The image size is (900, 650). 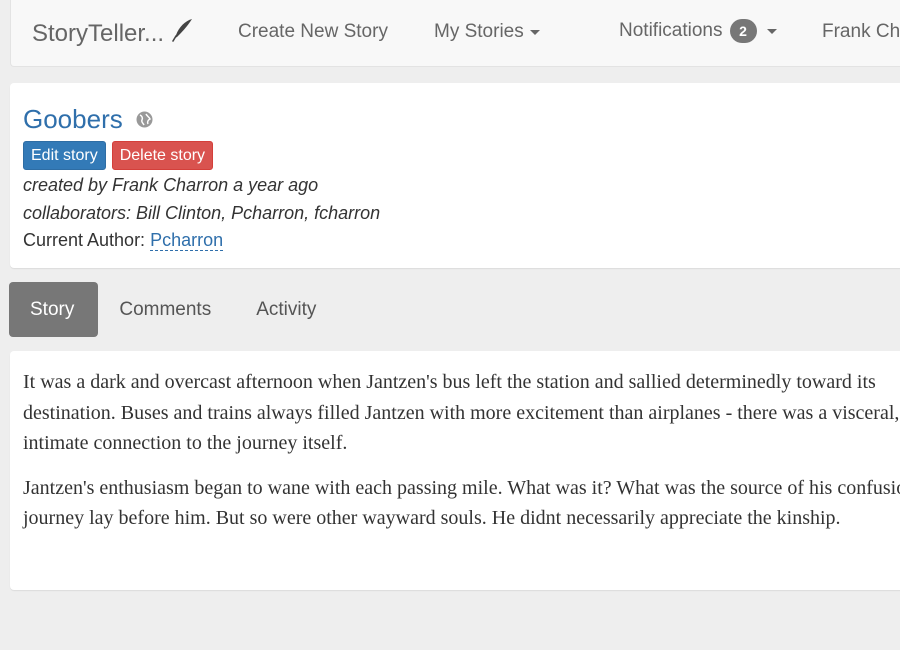 What do you see at coordinates (73, 119) in the screenshot?
I see `story-title: Goobers` at bounding box center [73, 119].